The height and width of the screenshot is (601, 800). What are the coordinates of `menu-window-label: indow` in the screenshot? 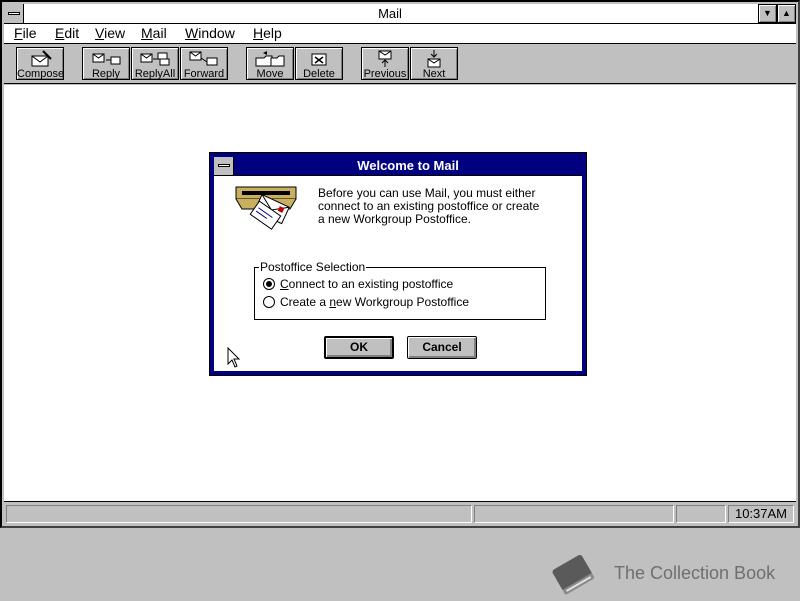 It's located at (216, 33).